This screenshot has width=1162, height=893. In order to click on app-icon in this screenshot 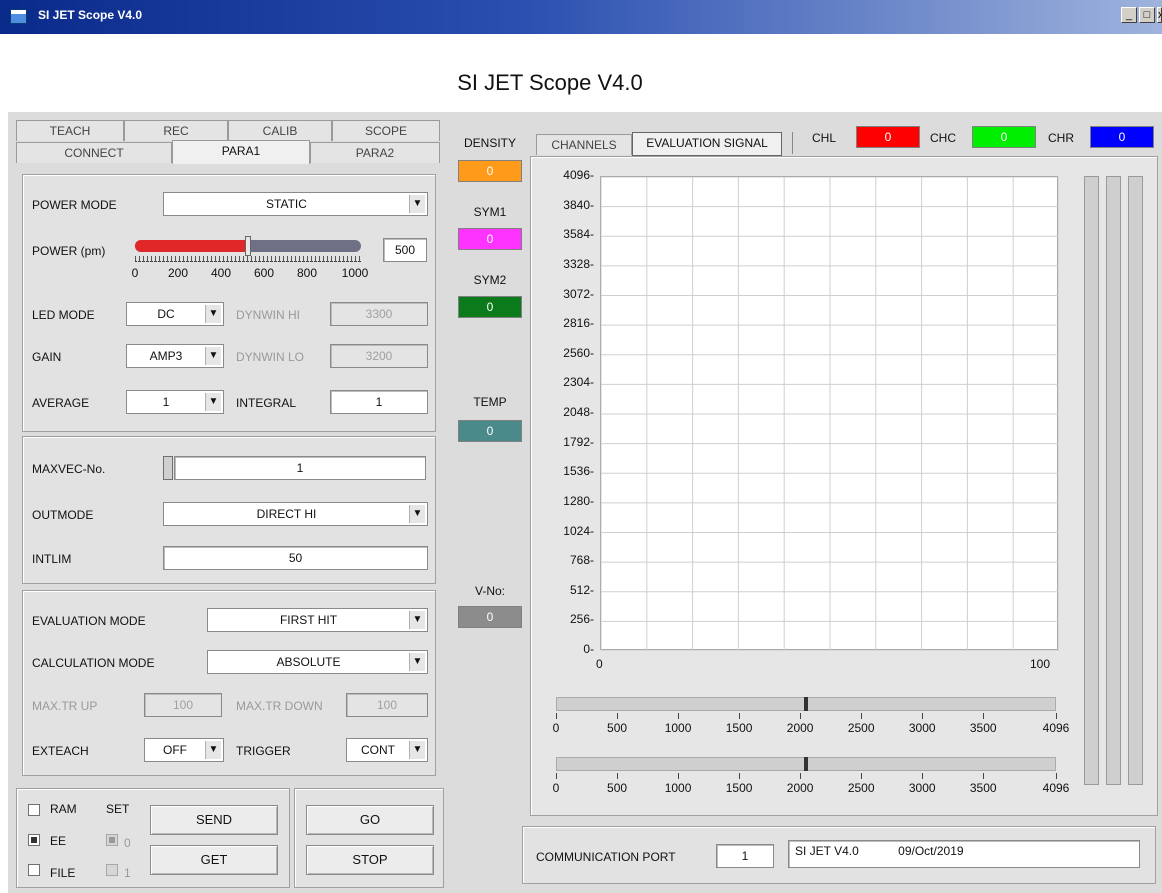, I will do `click(18, 16)`.